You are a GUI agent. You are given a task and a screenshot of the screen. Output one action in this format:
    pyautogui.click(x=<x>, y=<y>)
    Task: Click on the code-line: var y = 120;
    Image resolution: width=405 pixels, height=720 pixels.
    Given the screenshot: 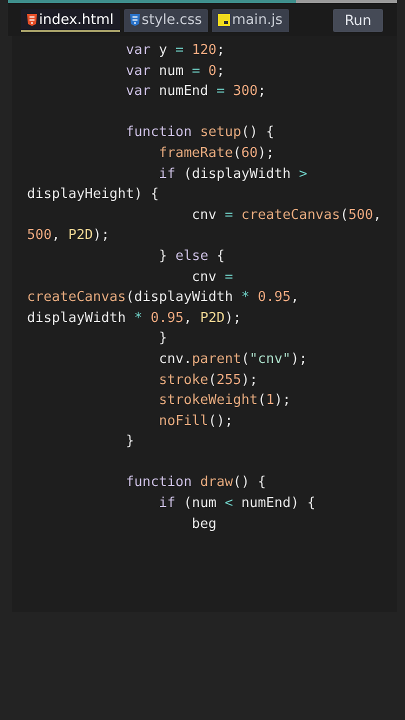 What is the action you would take?
    pyautogui.click(x=174, y=50)
    